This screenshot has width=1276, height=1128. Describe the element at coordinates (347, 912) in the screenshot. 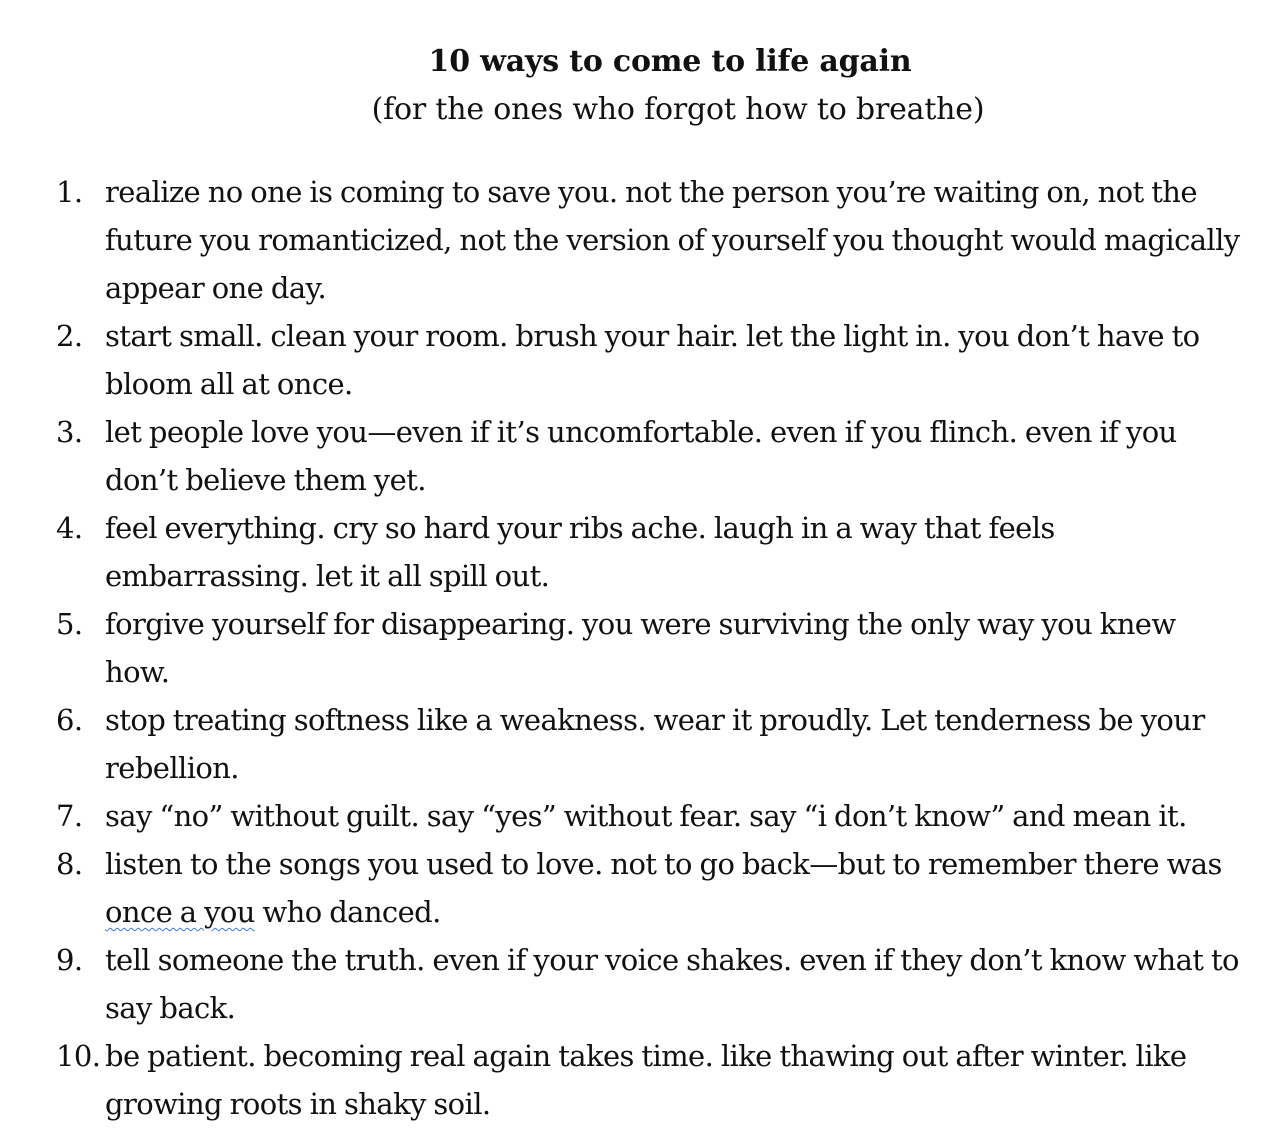

I see `list-item-text-after: who danced.` at that location.